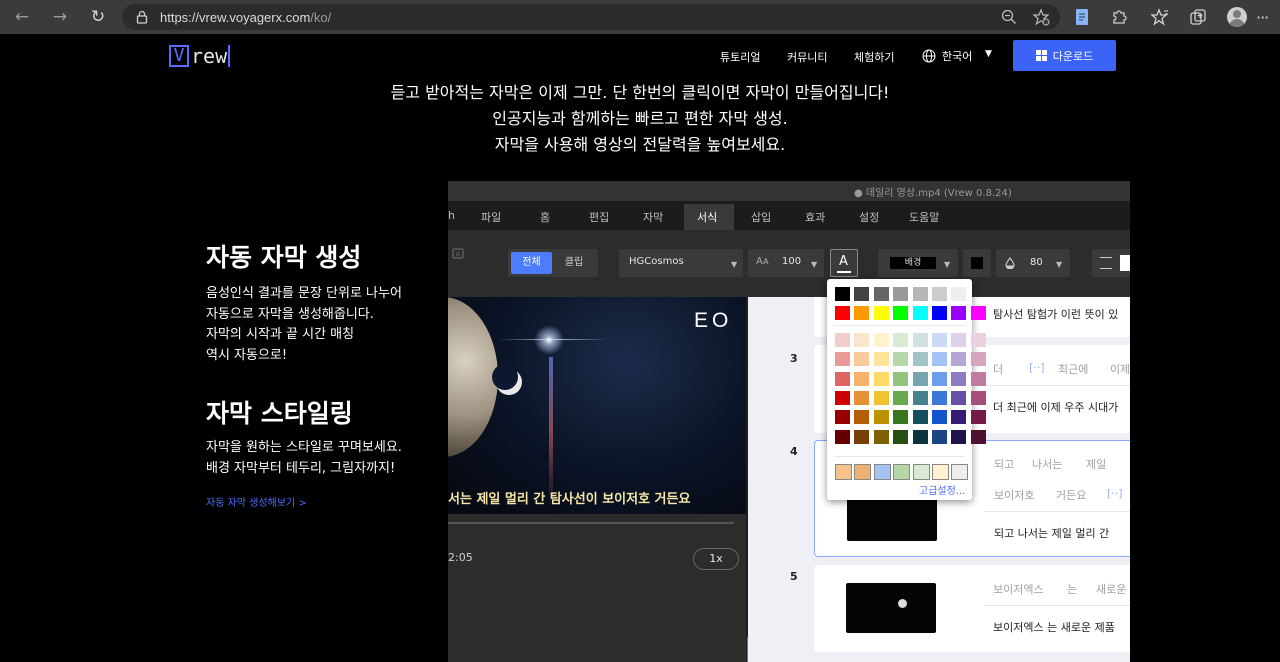  I want to click on nav-tutorial: 튜토리얼, so click(740, 57).